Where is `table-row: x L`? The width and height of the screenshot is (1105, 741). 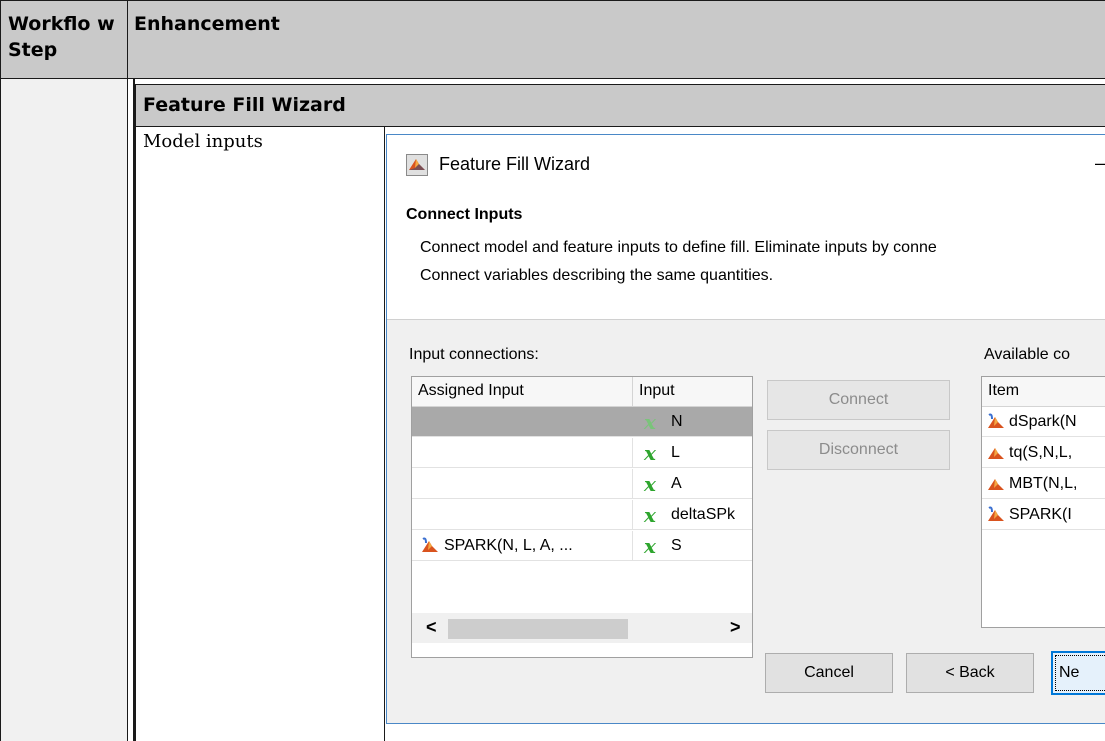 table-row: x L is located at coordinates (582, 453).